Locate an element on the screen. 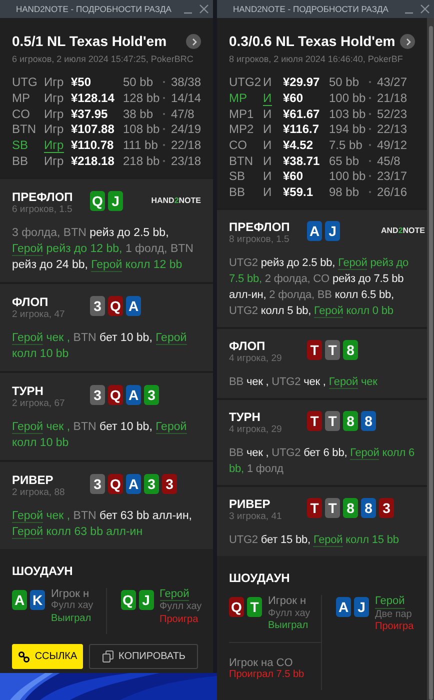  player-stats: 26/16 is located at coordinates (392, 193).